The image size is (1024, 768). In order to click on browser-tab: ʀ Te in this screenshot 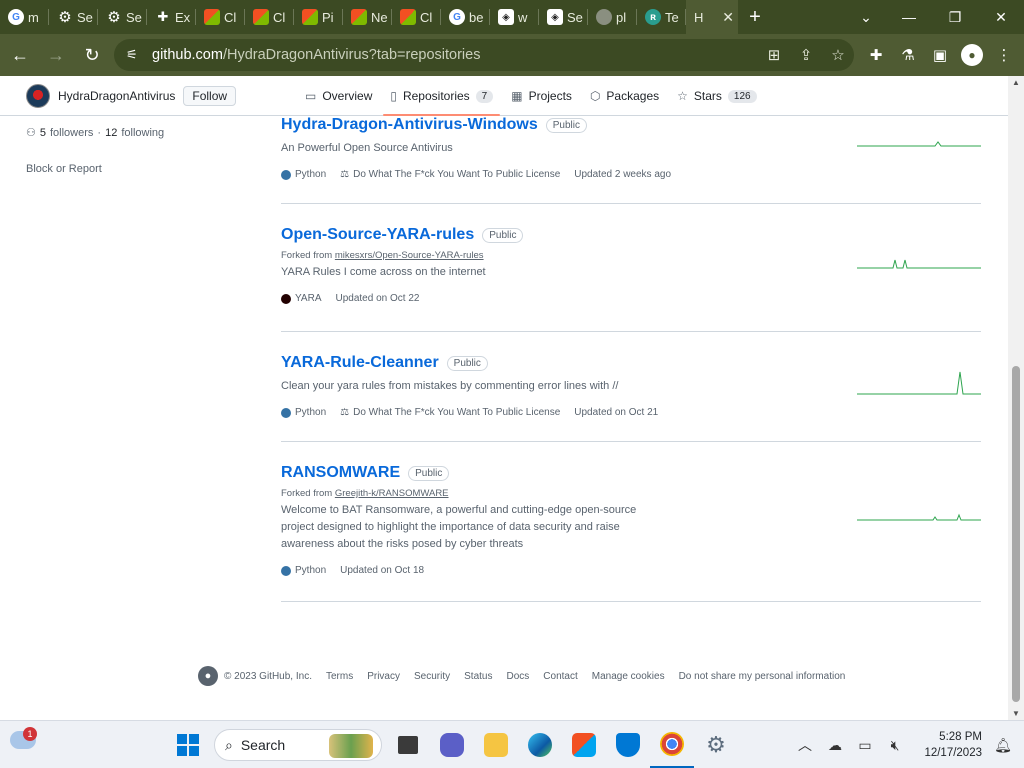, I will do `click(661, 17)`.